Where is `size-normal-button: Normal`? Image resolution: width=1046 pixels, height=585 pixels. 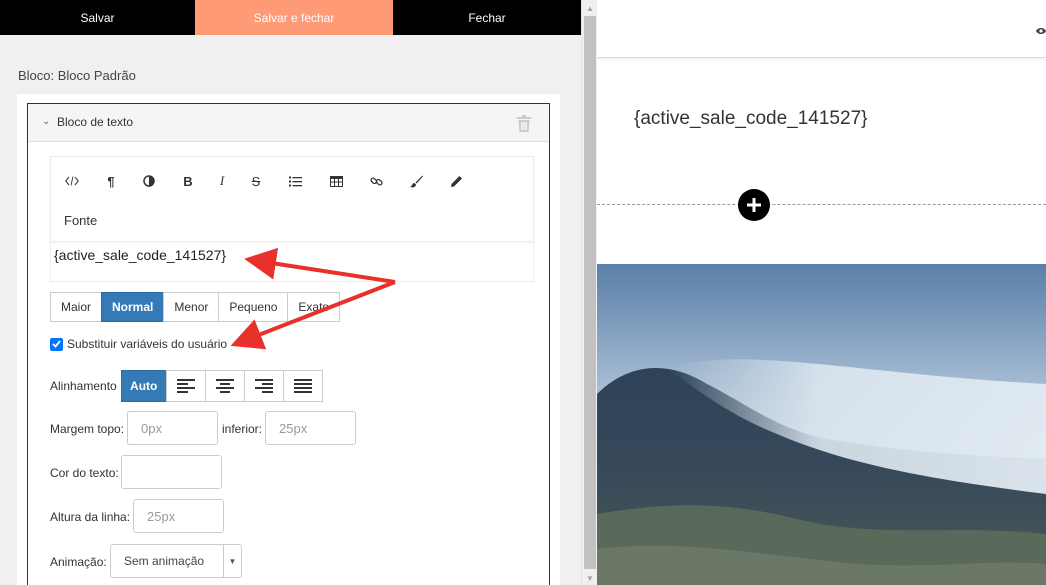 size-normal-button: Normal is located at coordinates (133, 307).